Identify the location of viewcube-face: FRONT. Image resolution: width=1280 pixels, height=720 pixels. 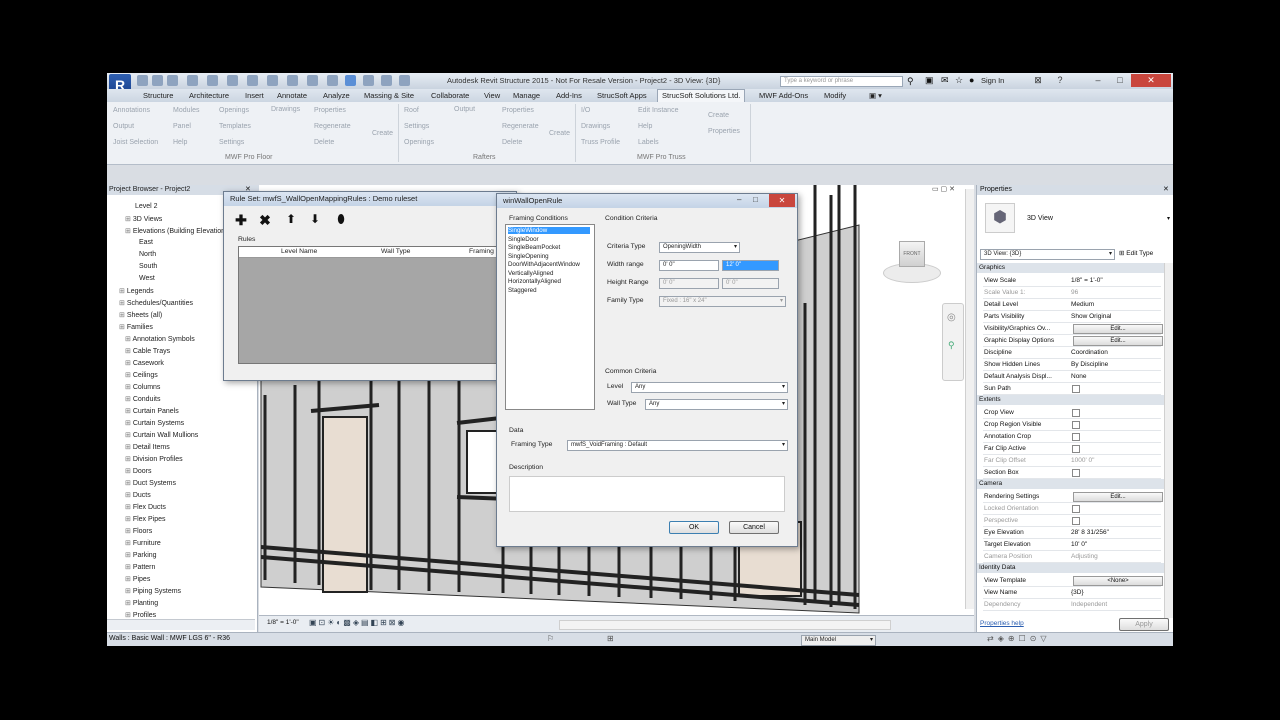
(912, 254).